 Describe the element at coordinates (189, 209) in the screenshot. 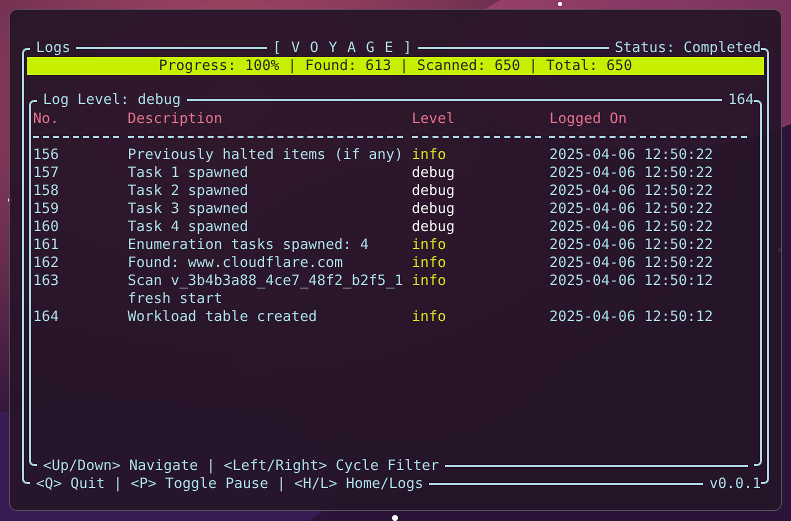

I see `table-cell-text: Task 3 spawned` at that location.